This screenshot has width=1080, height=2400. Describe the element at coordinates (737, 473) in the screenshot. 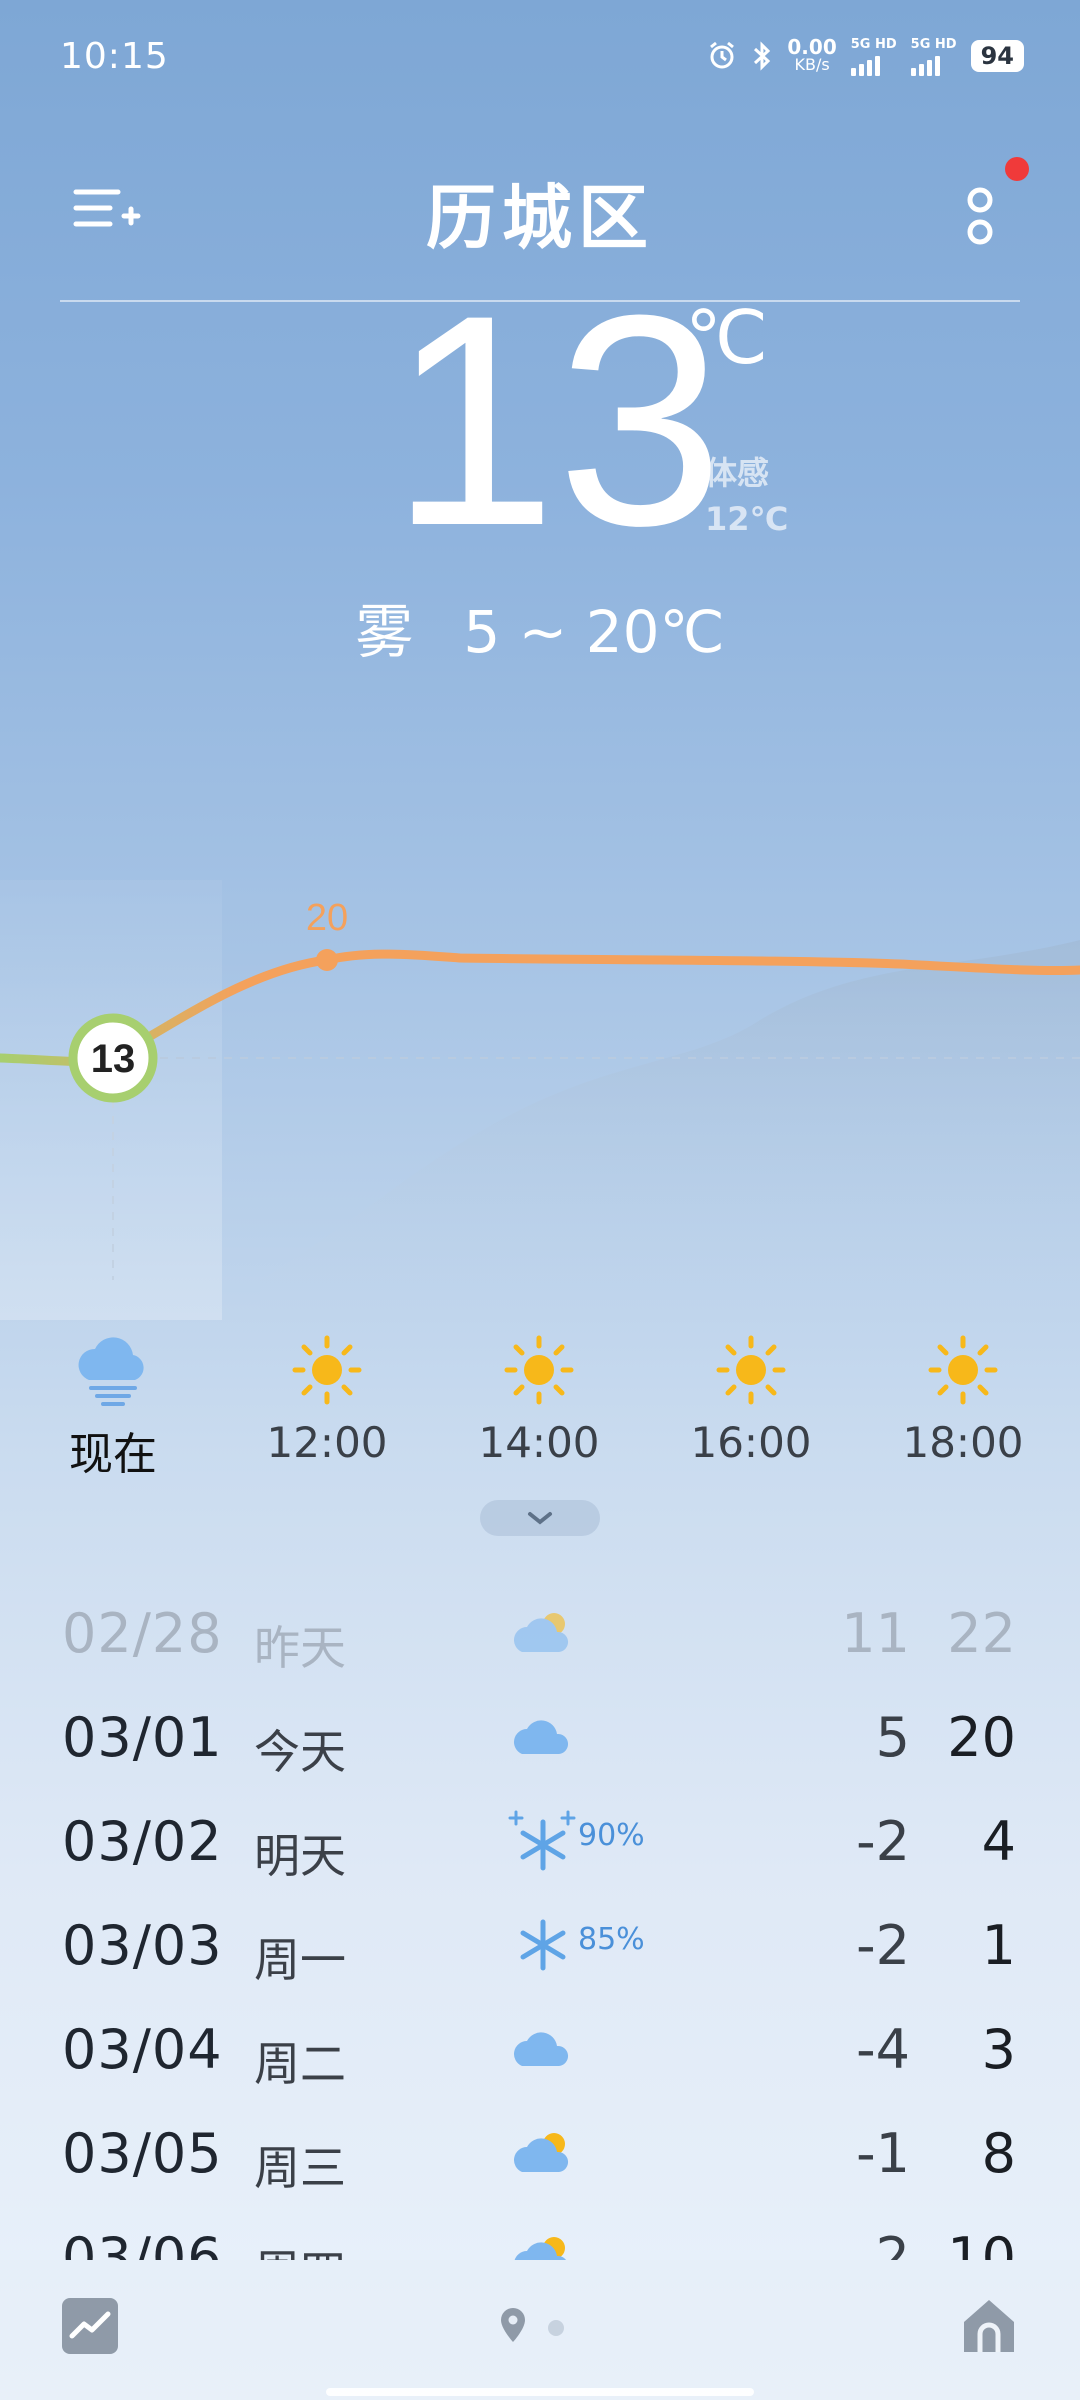

I see `feels-like-label: 体感` at that location.